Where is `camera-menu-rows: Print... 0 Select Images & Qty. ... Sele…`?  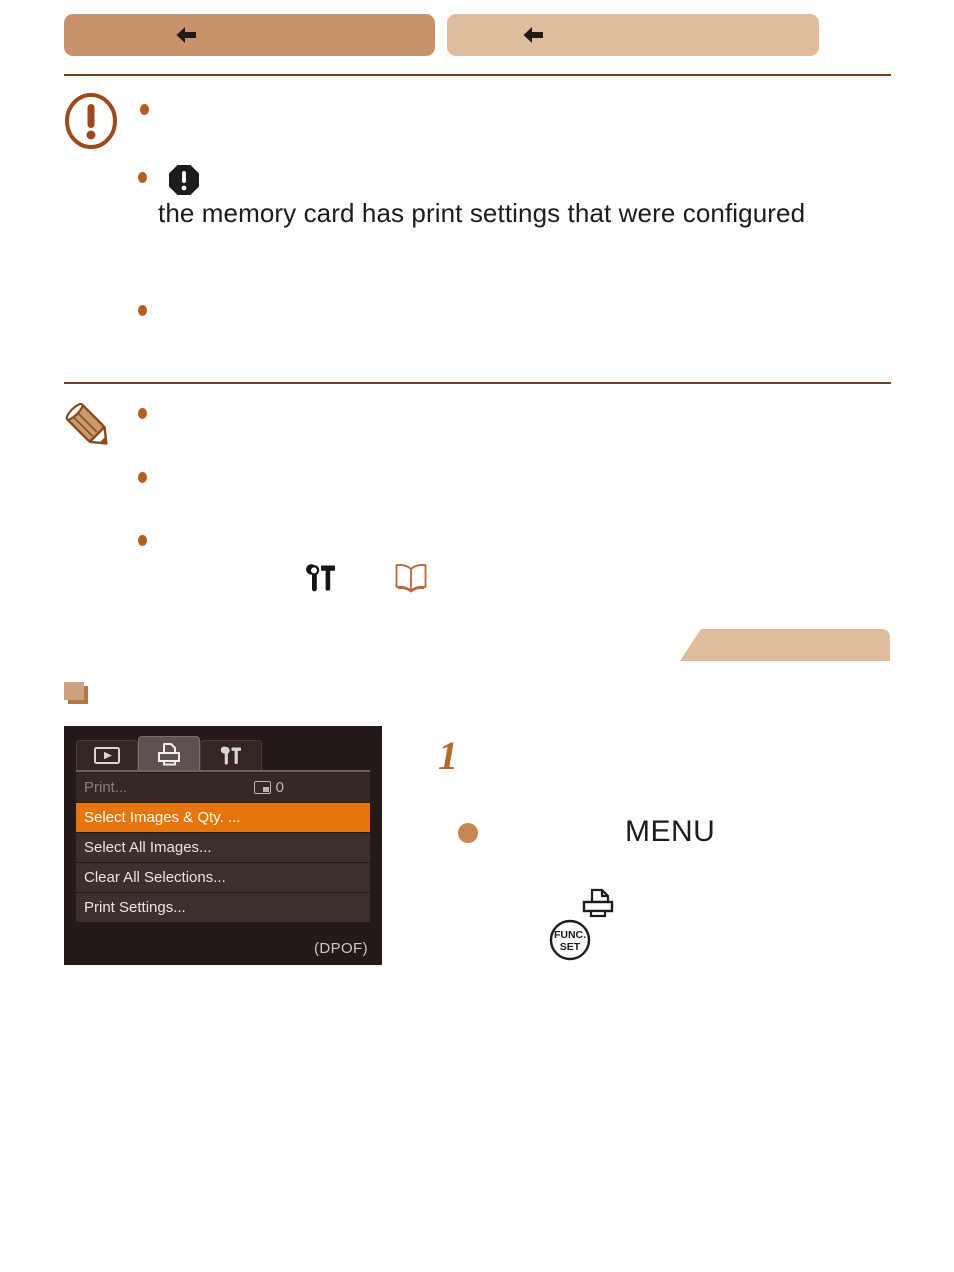 camera-menu-rows: Print... 0 Select Images & Qty. ... Sele… is located at coordinates (223, 848).